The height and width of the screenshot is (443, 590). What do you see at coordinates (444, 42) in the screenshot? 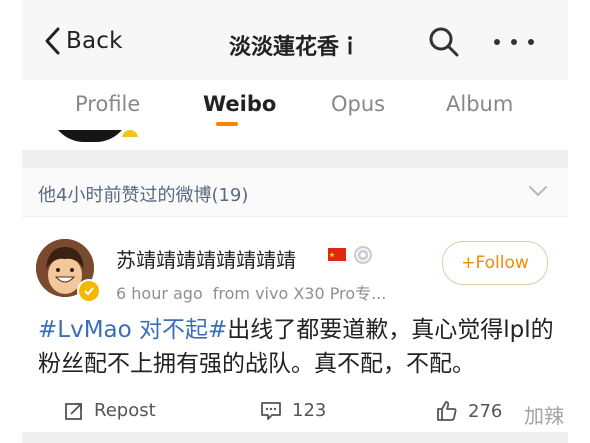
I see `search-icon` at bounding box center [444, 42].